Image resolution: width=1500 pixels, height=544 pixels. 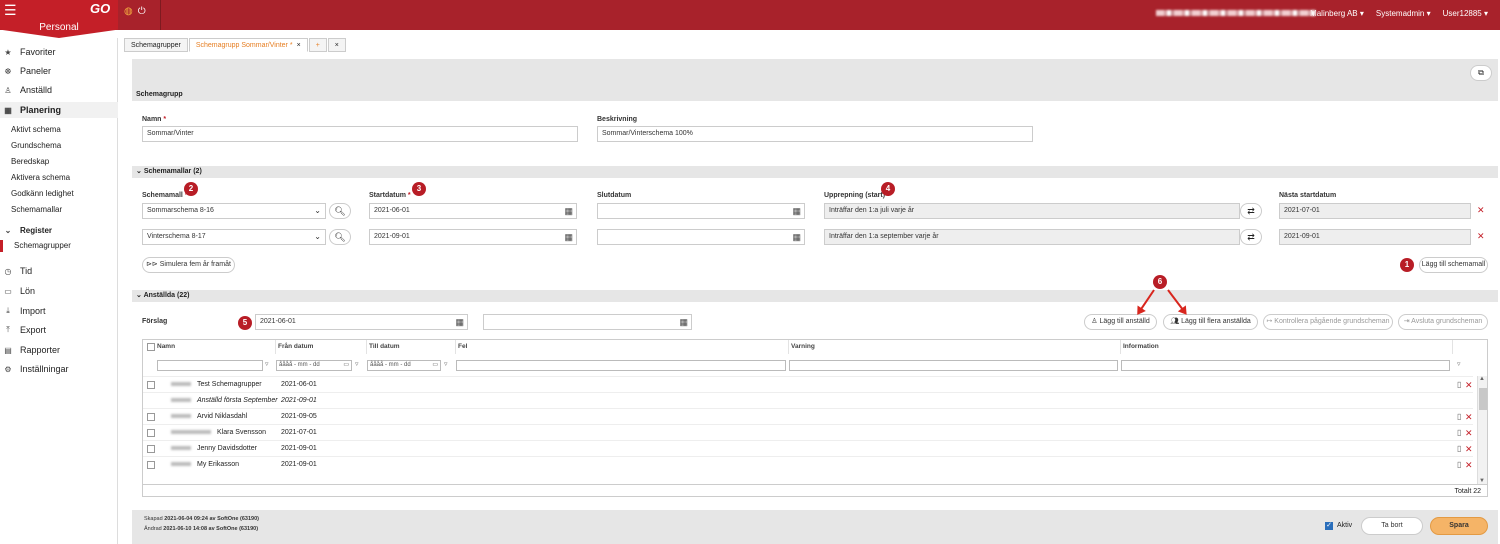 I want to click on active-checkbox: ✓, so click(x=1329, y=526).